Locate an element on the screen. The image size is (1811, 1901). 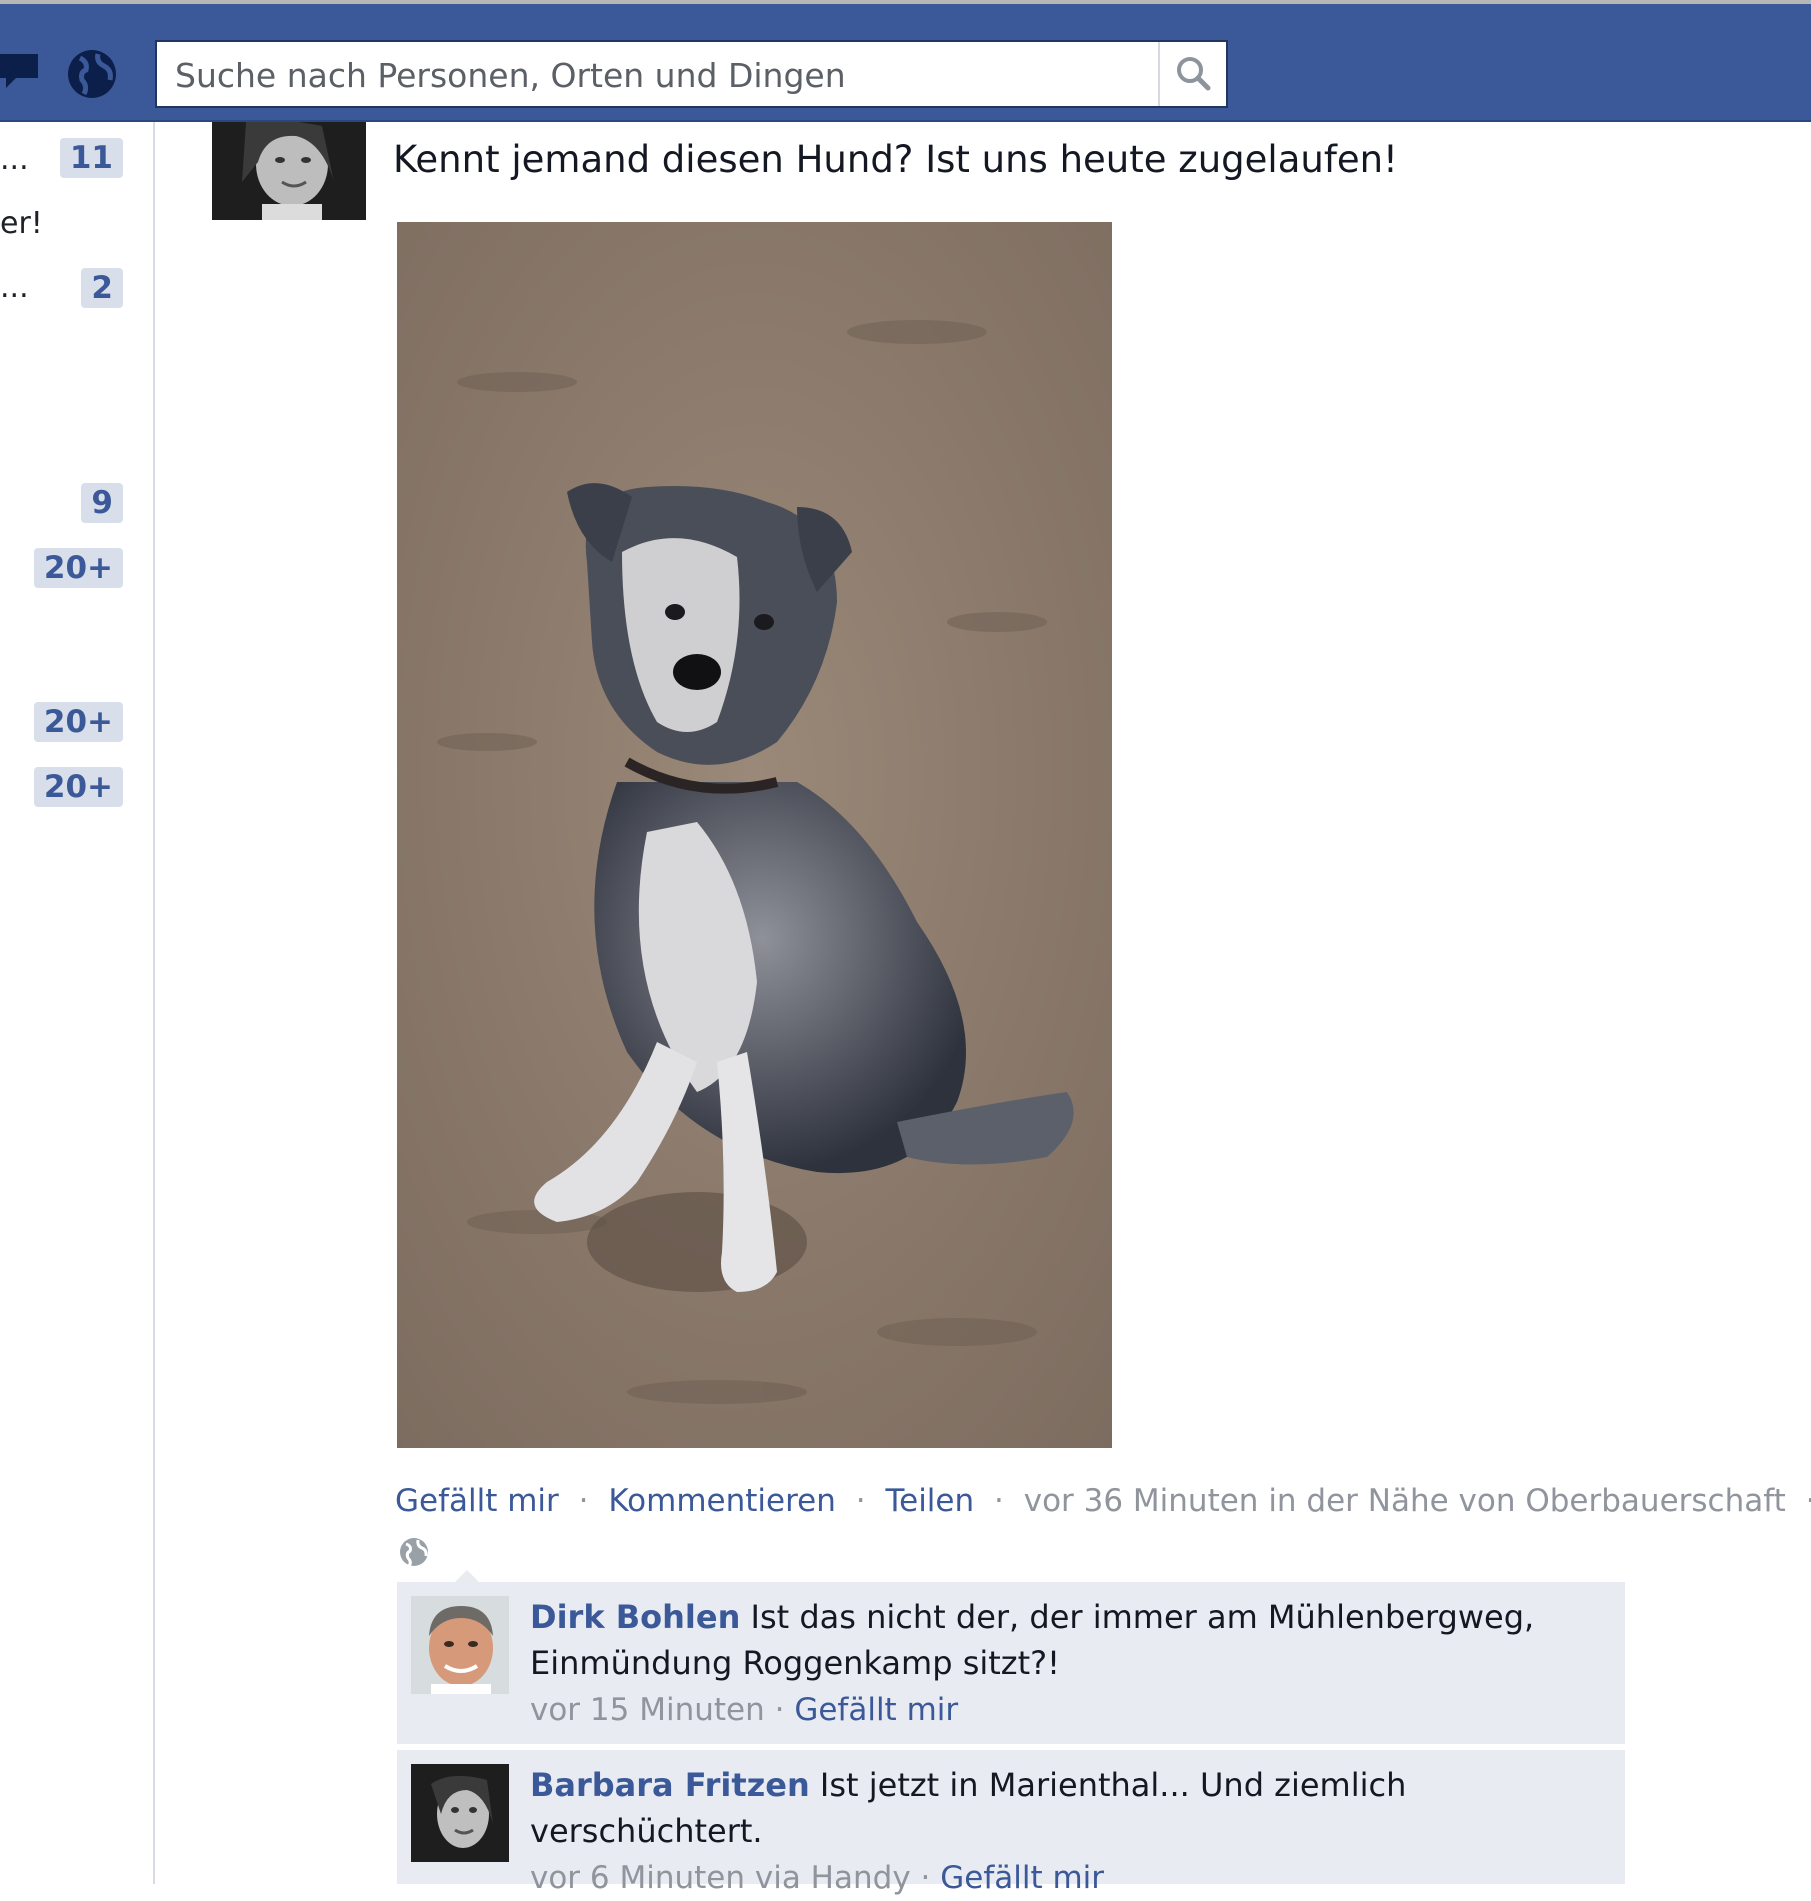
search-bar is located at coordinates (691, 74).